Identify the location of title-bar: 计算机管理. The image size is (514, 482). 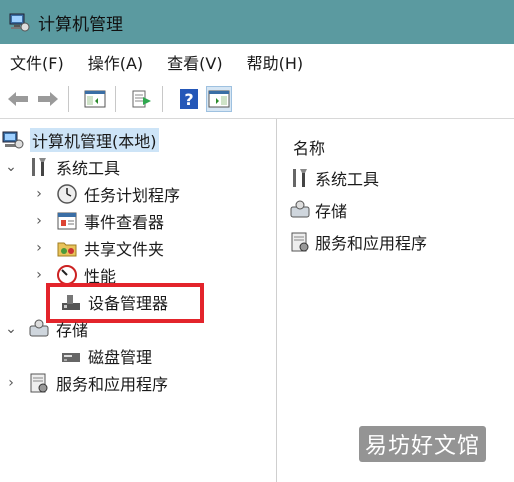
(257, 22).